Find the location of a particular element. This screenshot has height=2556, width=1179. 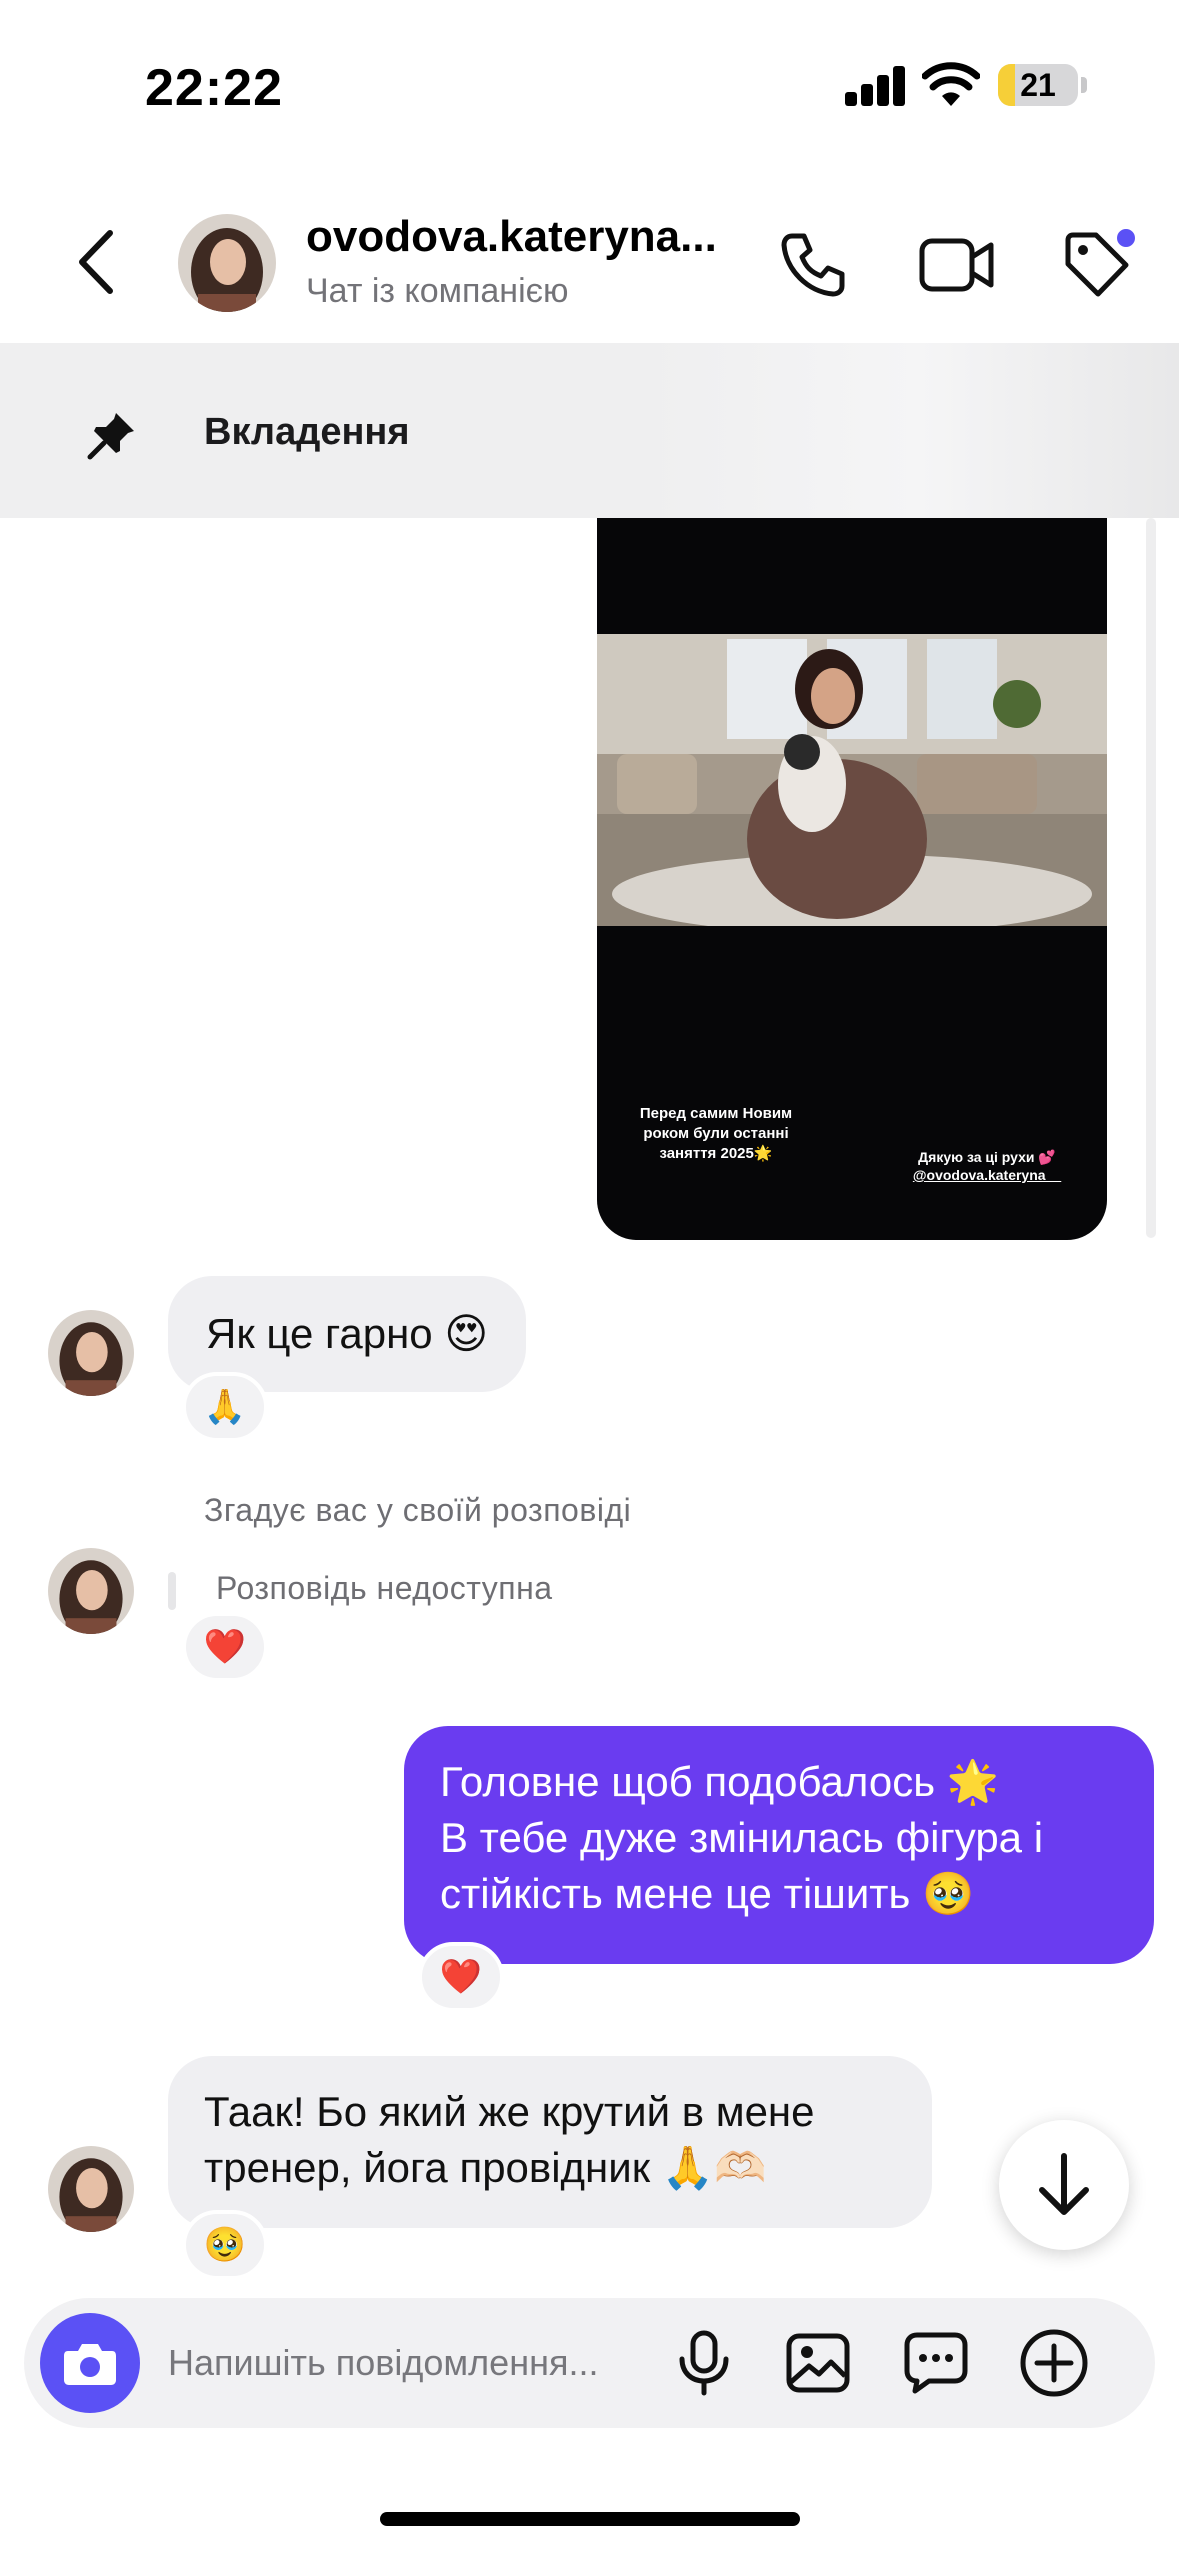

arrow-down-icon is located at coordinates (1064, 2184).